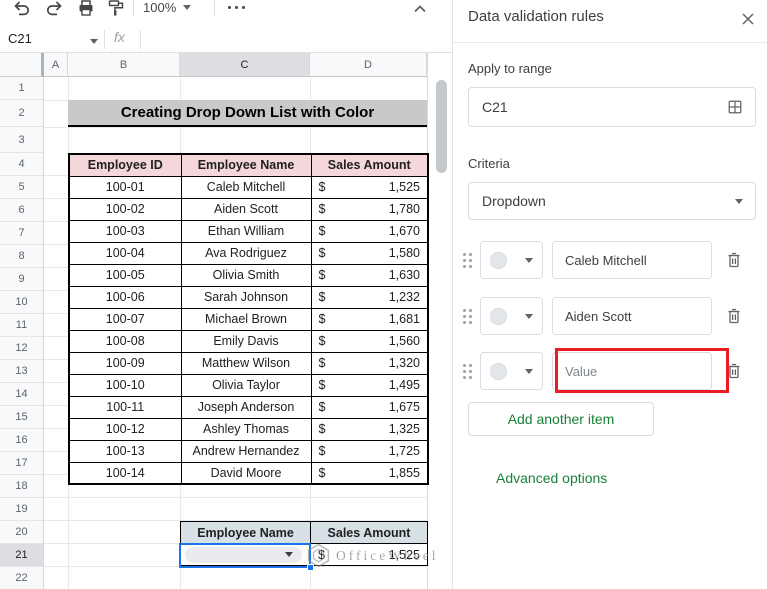 This screenshot has width=767, height=589. I want to click on row-header-selected: 21, so click(21, 555).